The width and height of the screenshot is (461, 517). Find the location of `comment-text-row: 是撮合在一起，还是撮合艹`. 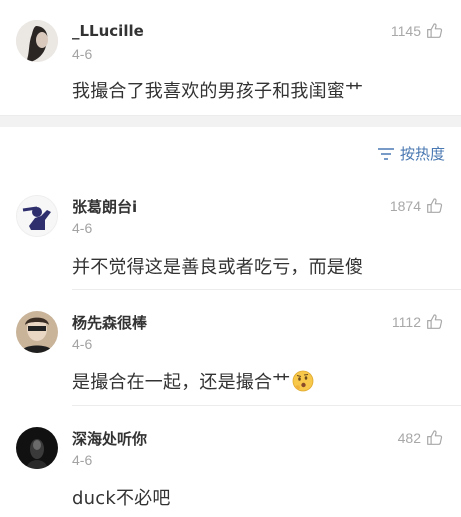

comment-text-row: 是撮合在一起，还是撮合艹 is located at coordinates (193, 381).